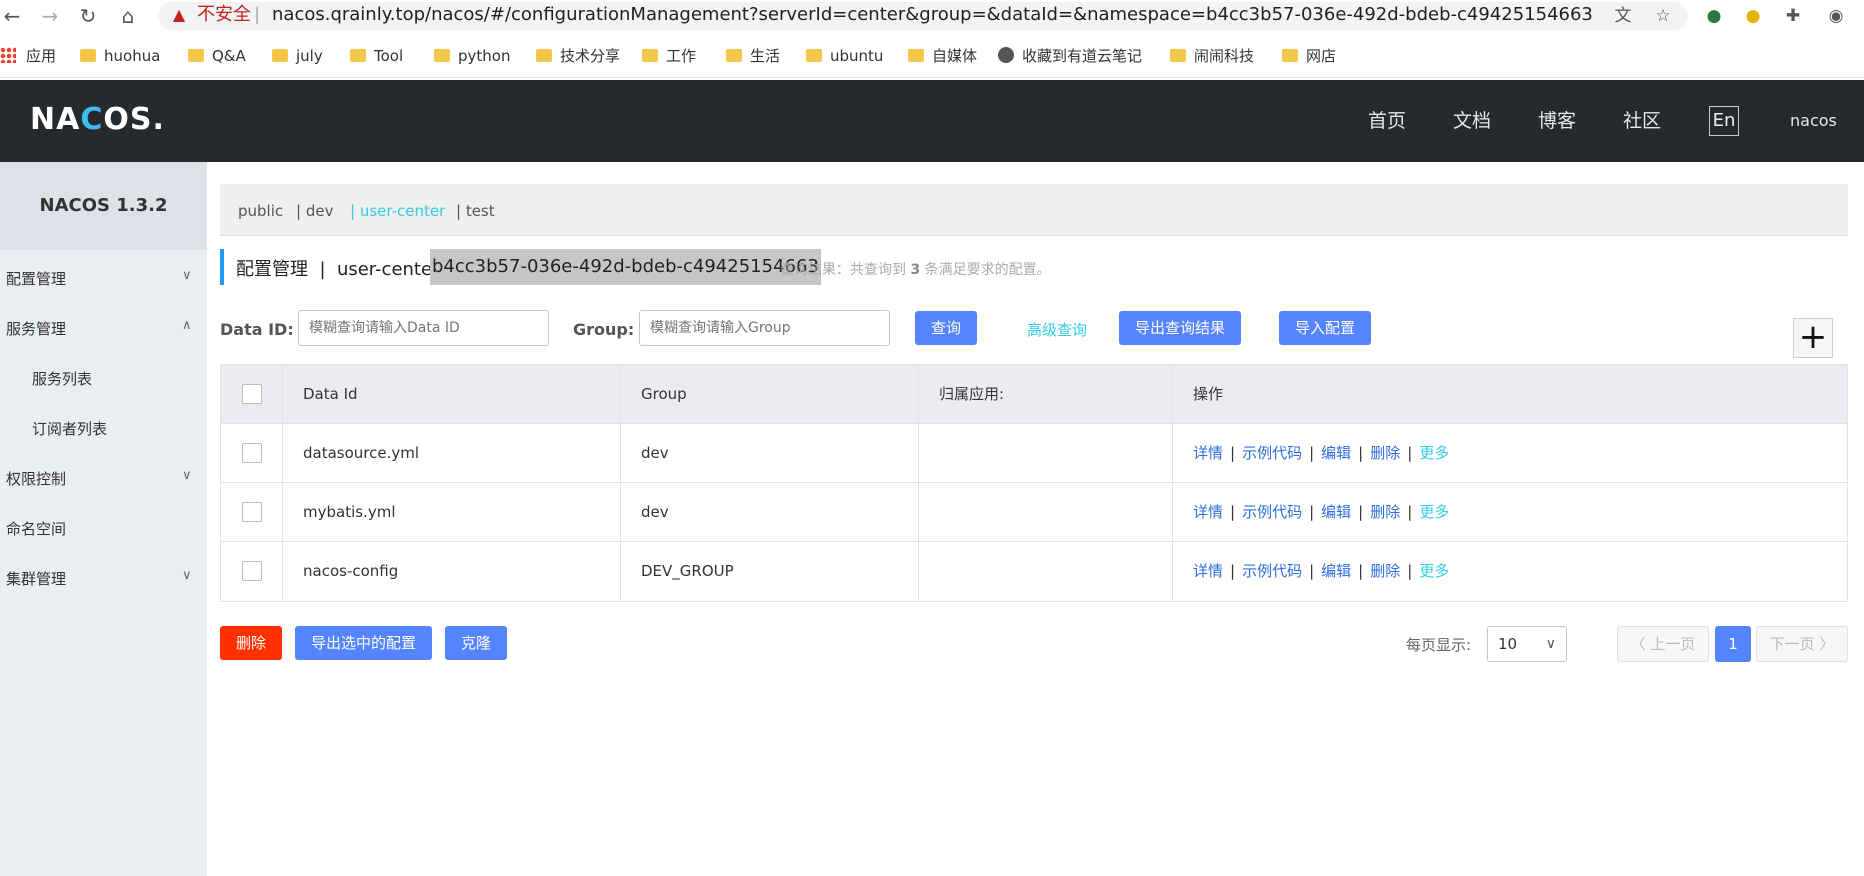  I want to click on bookmark-naonao: 闹闹科技, so click(1212, 56).